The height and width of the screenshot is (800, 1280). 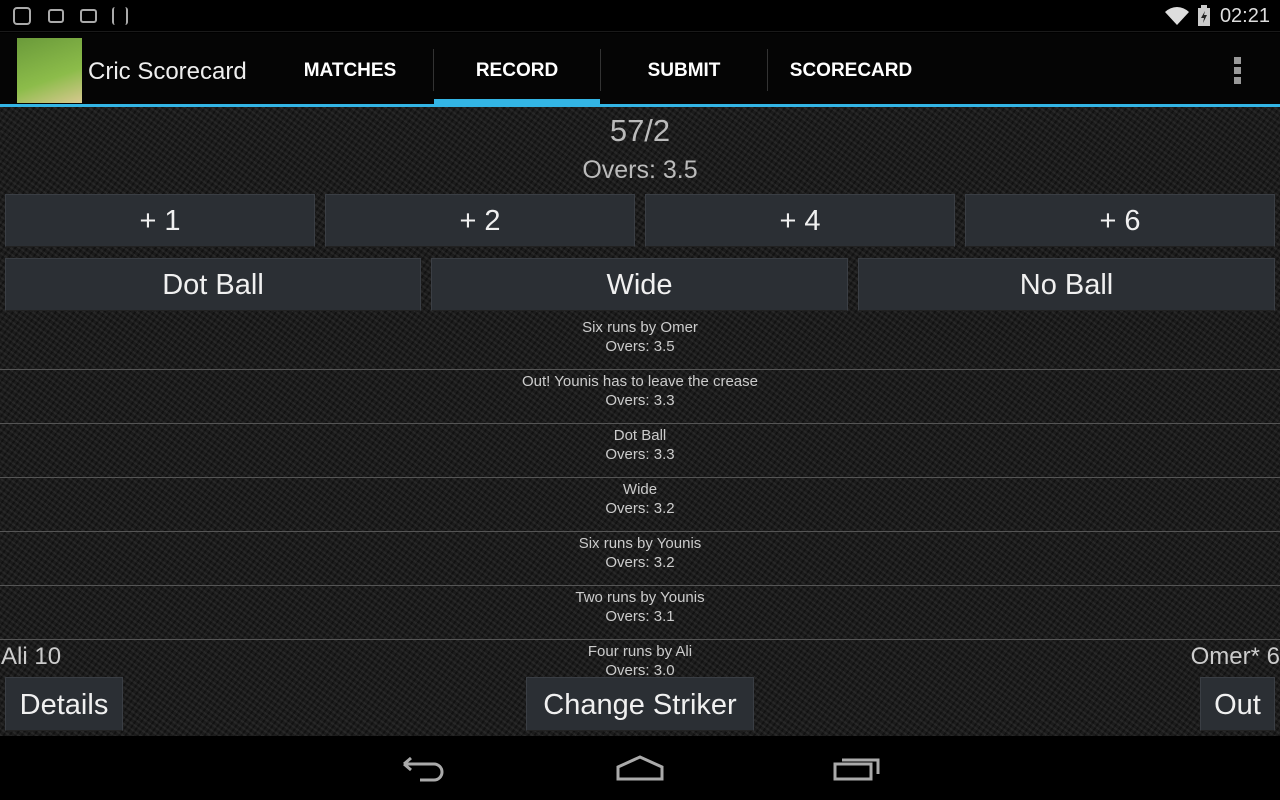 I want to click on hangouts-icon, so click(x=22, y=16).